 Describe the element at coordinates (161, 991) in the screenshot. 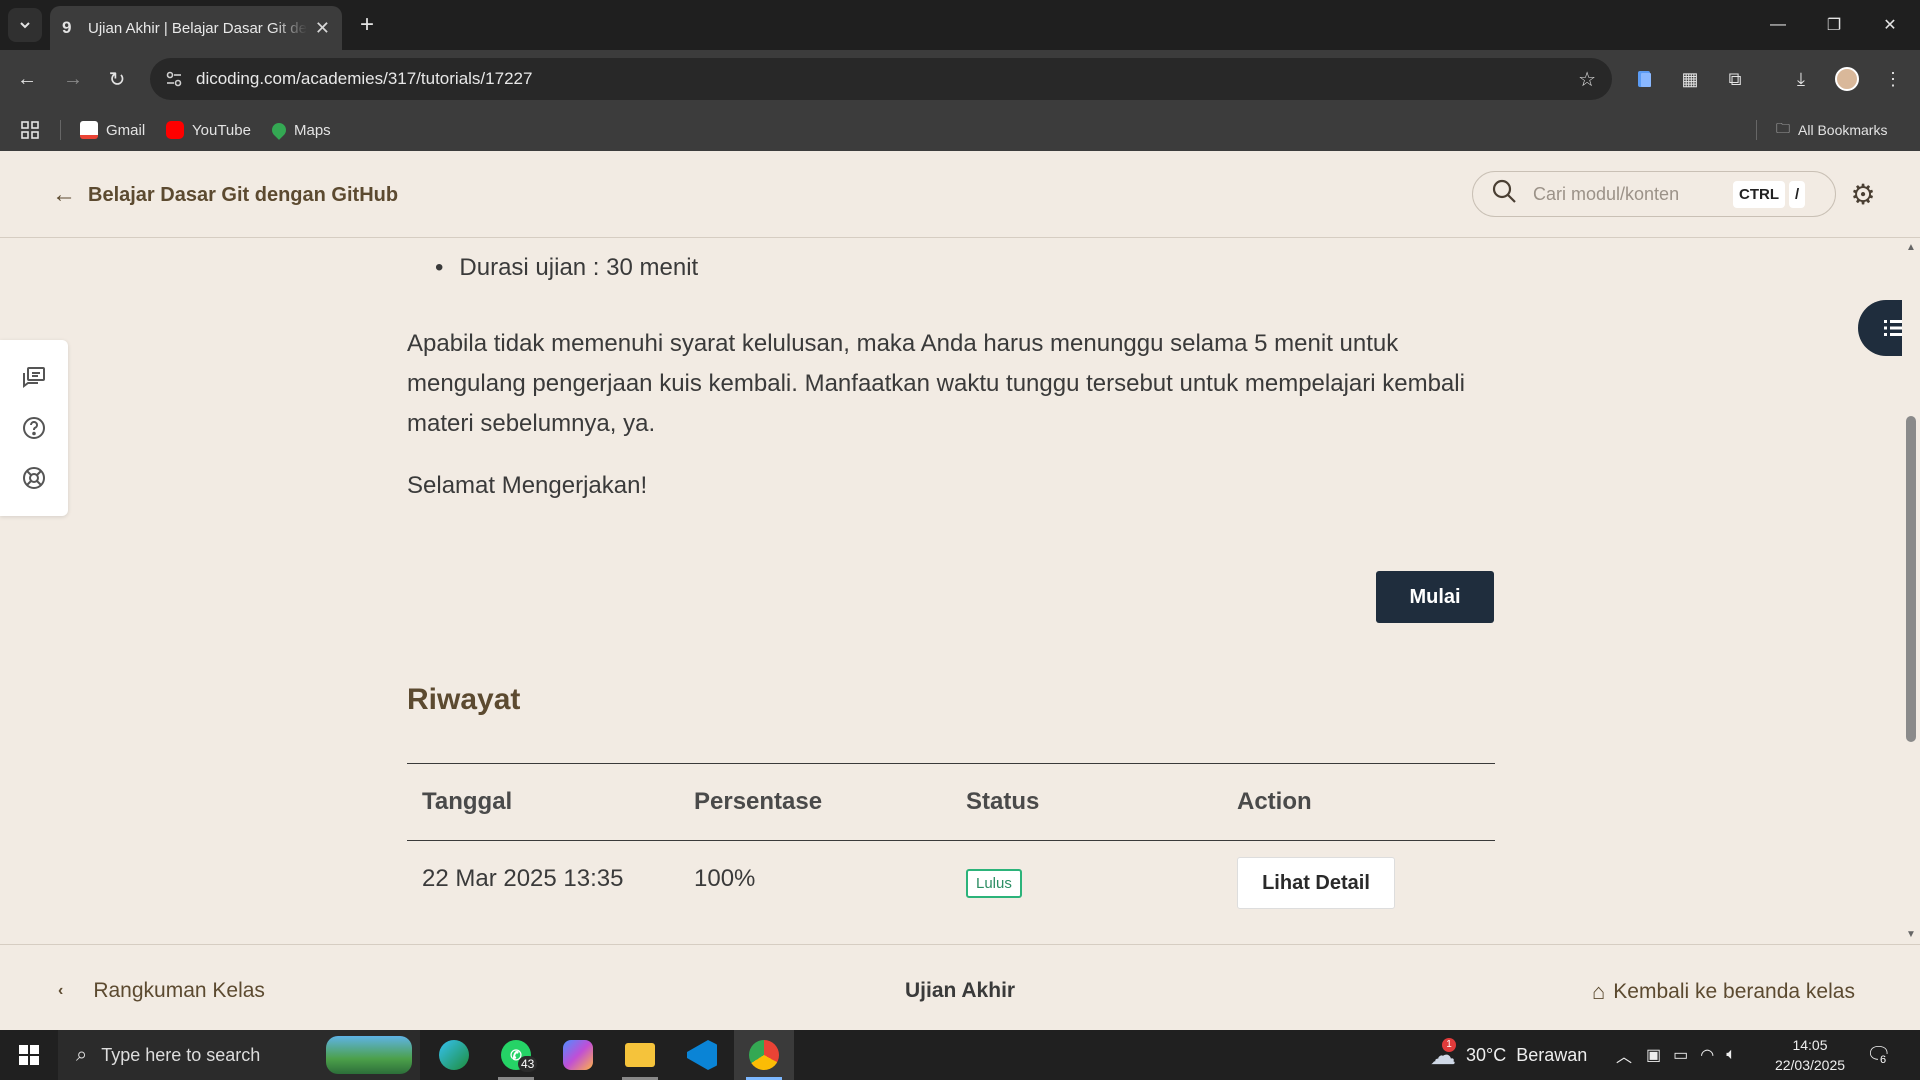

I see `previous-module-link: ‹ Rangkuman Kelas` at that location.